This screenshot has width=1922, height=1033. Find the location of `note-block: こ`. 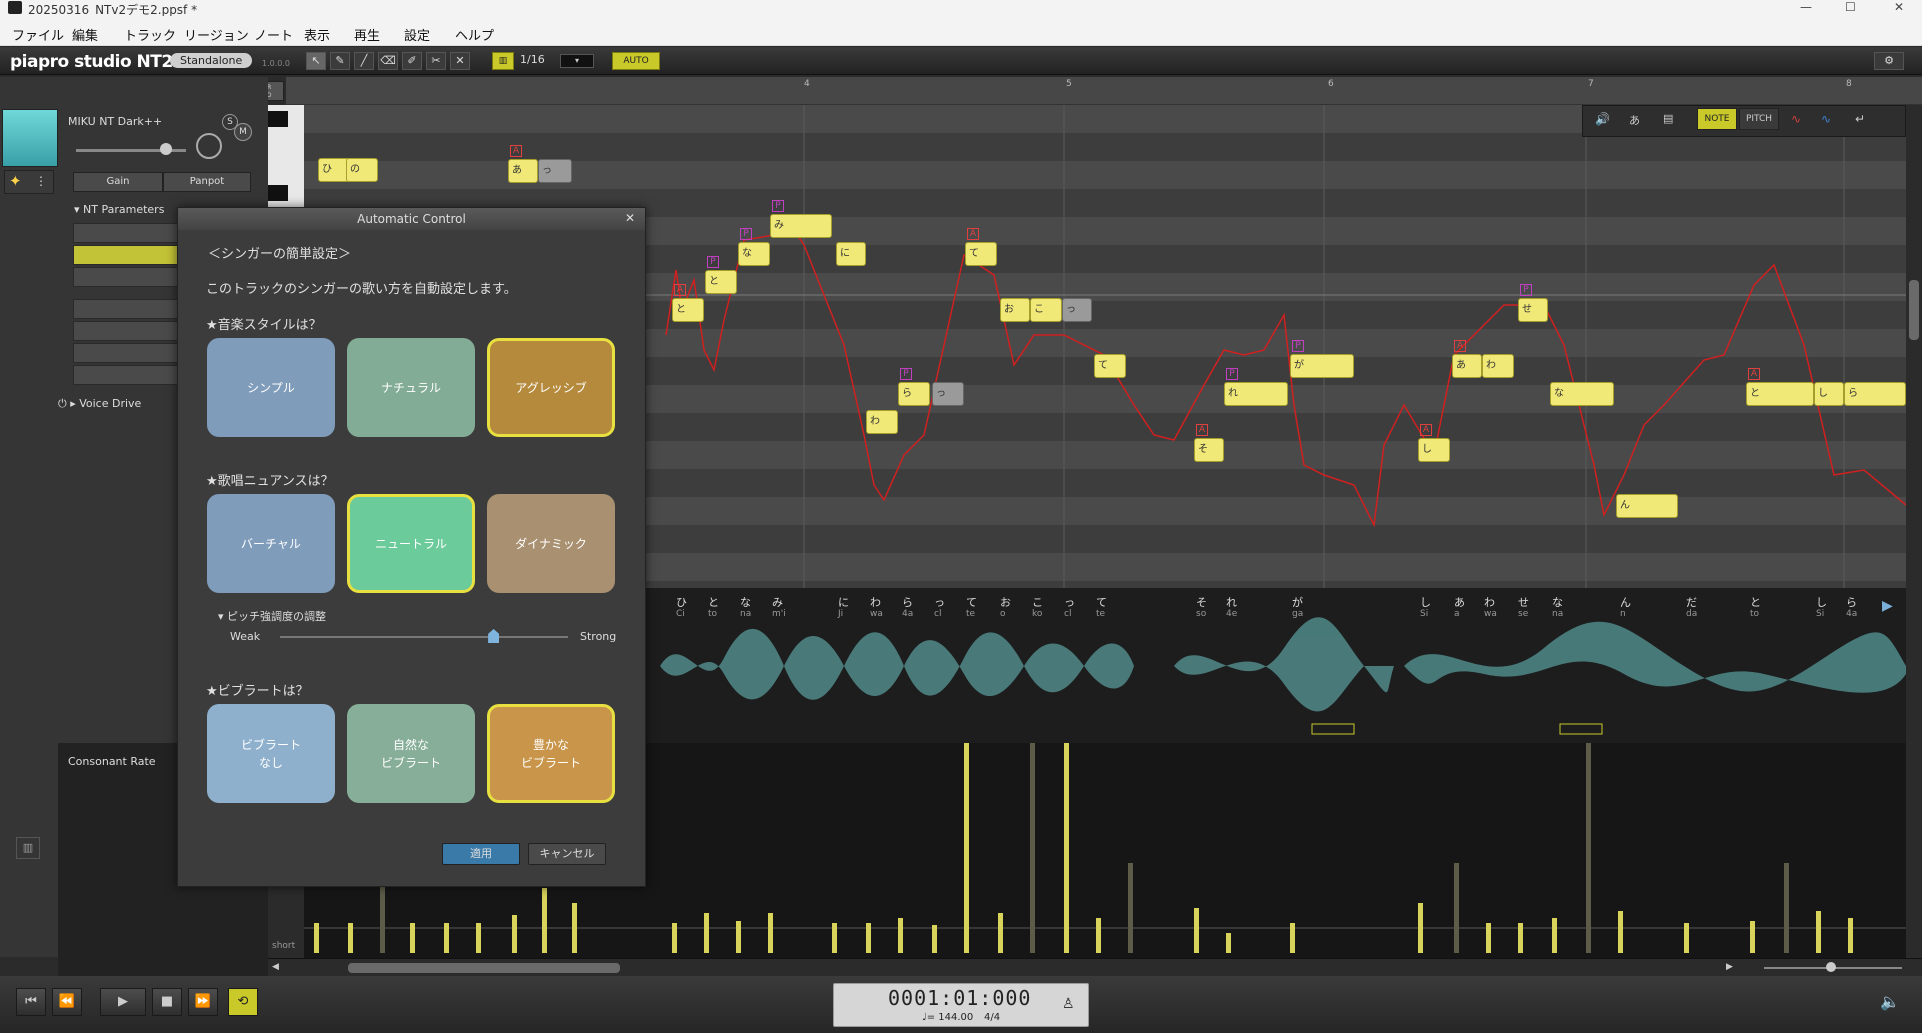

note-block: こ is located at coordinates (1046, 310).